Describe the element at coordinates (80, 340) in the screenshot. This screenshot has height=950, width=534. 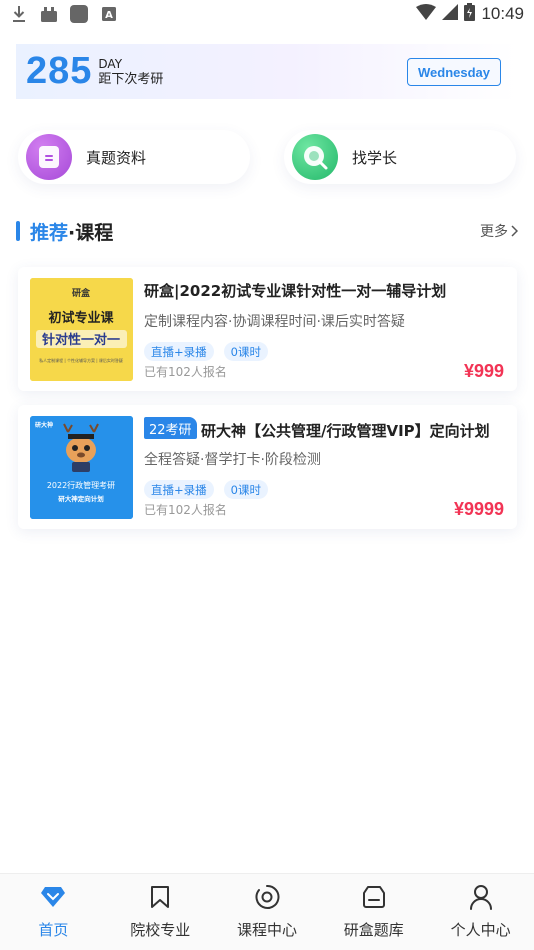
I see `thumb-line2: 针对性一对一` at that location.